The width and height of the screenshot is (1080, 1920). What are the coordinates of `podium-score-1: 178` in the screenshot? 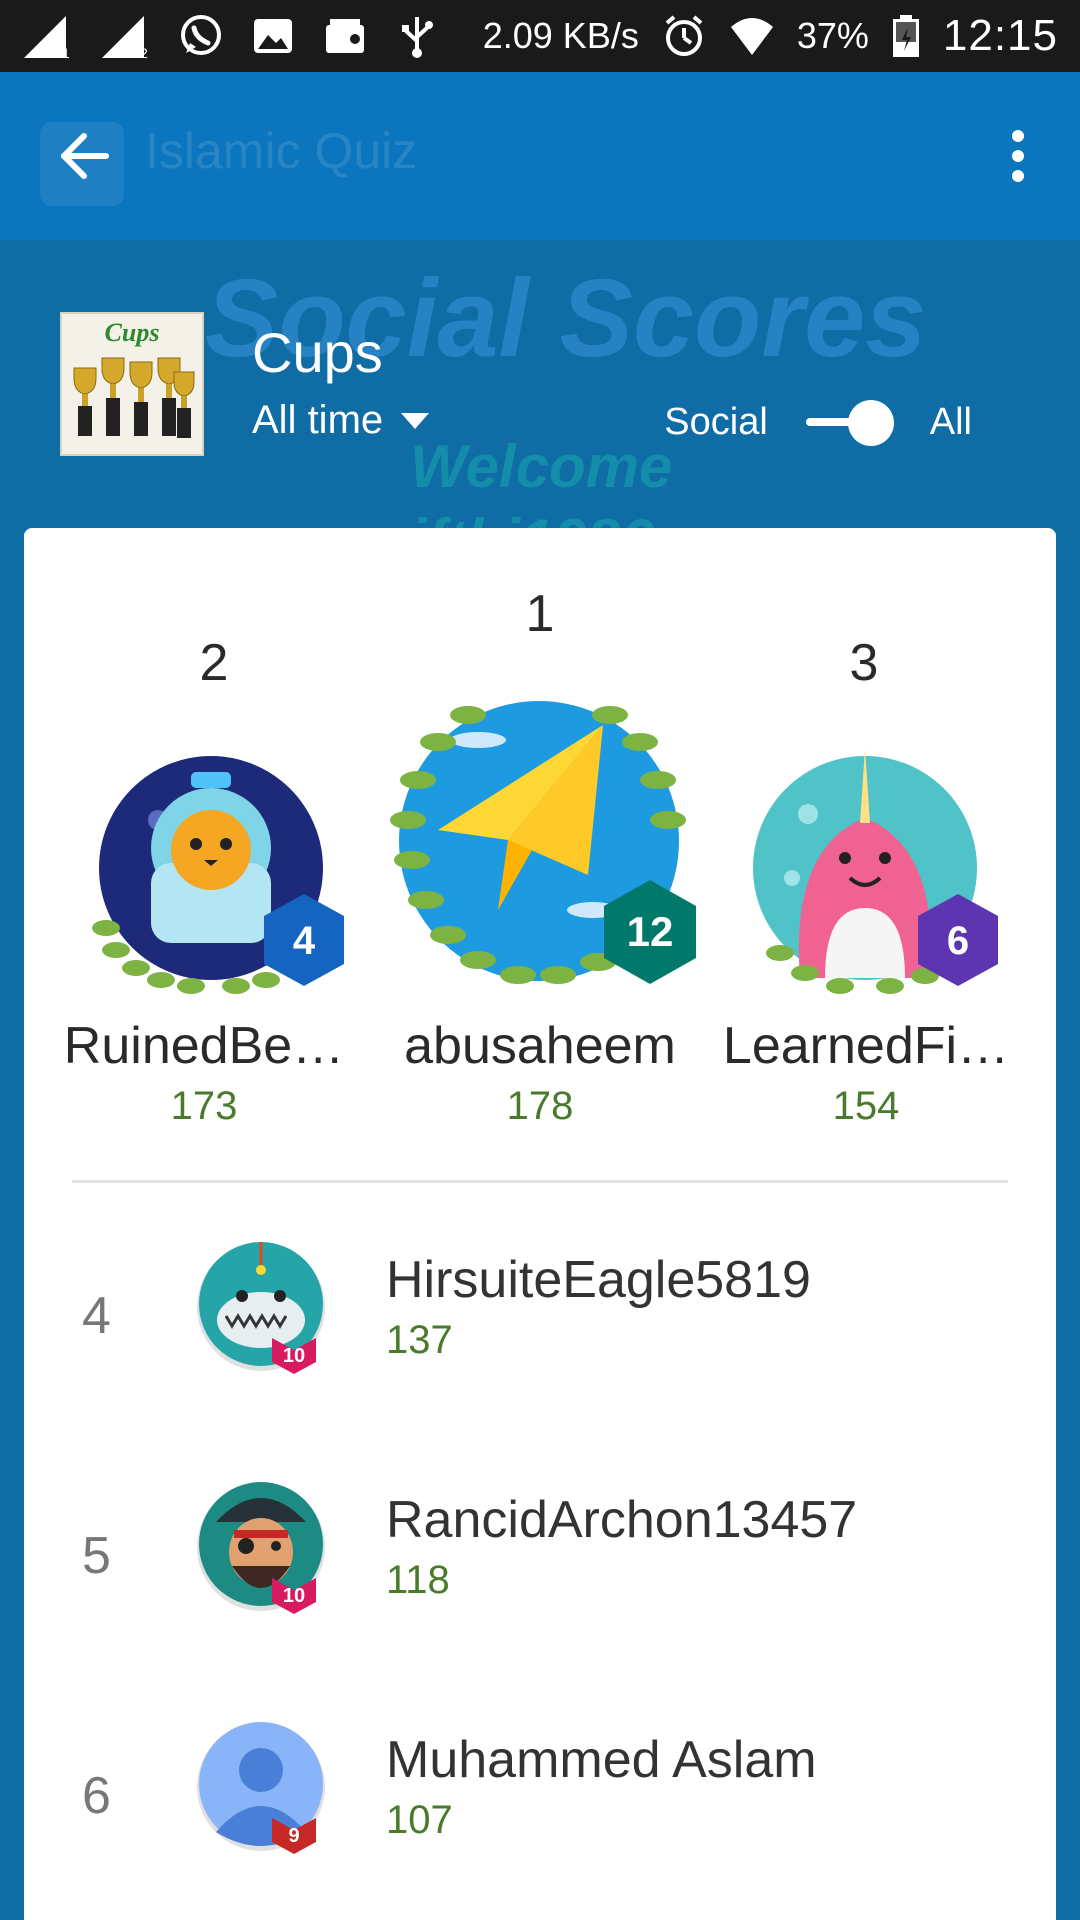 It's located at (540, 1106).